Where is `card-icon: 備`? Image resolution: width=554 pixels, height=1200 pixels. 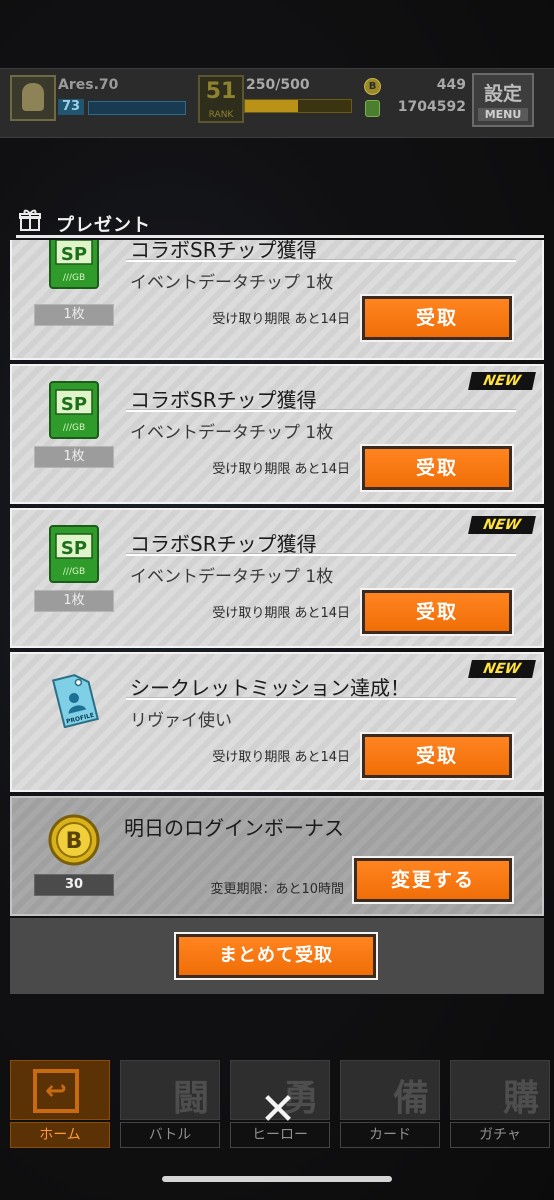
card-icon: 備 is located at coordinates (410, 1098).